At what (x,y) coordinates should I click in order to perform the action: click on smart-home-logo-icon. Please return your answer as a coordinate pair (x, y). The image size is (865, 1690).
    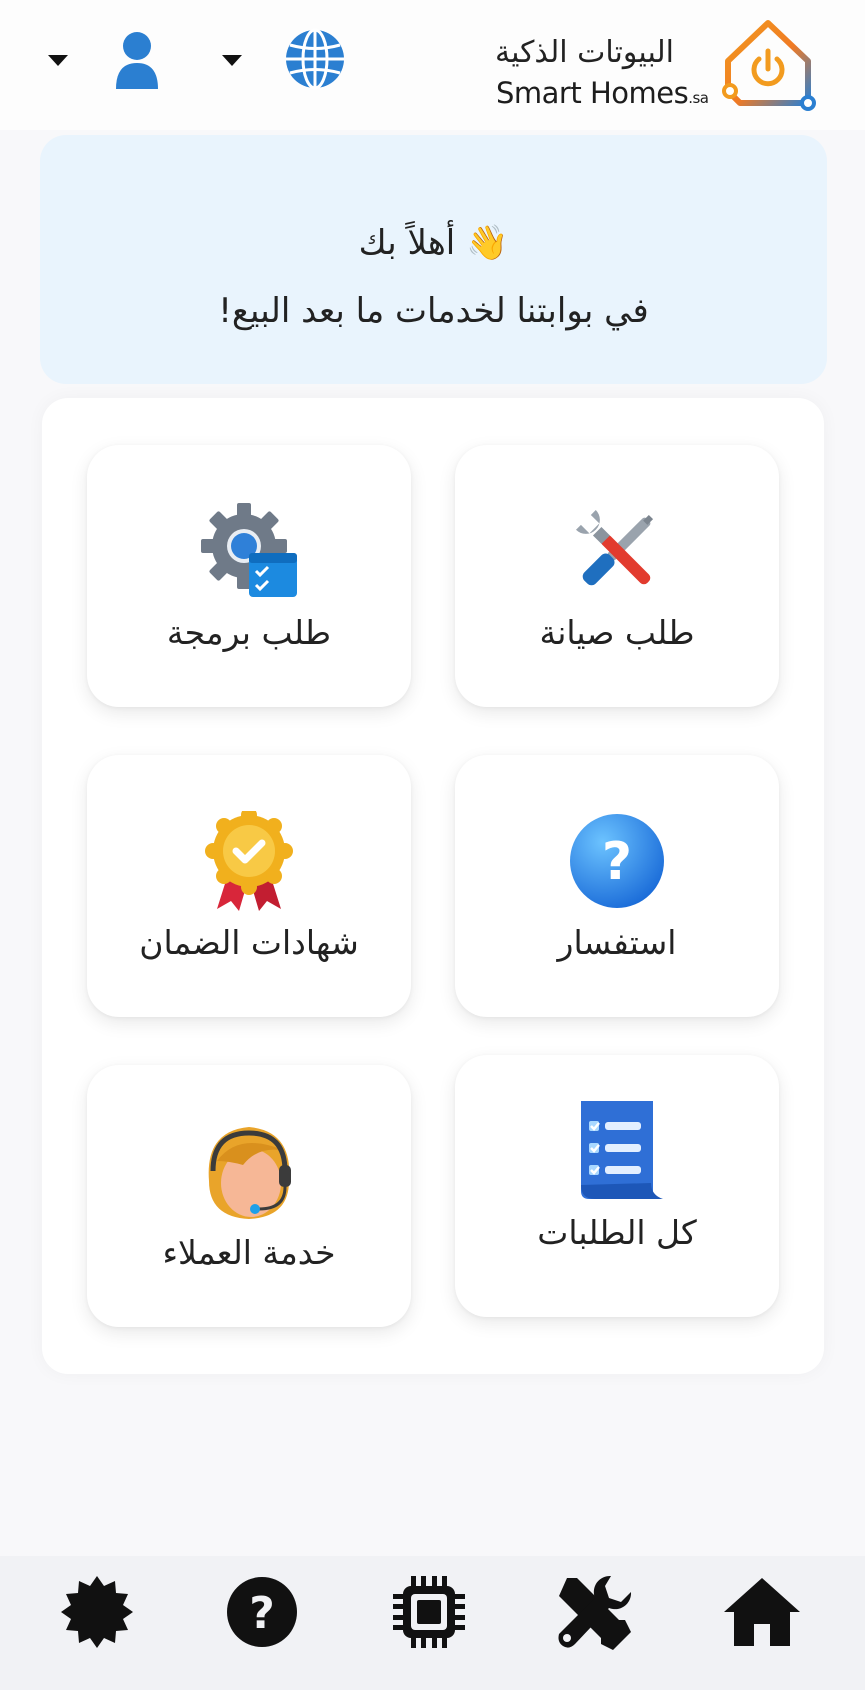
    Looking at the image, I should click on (769, 65).